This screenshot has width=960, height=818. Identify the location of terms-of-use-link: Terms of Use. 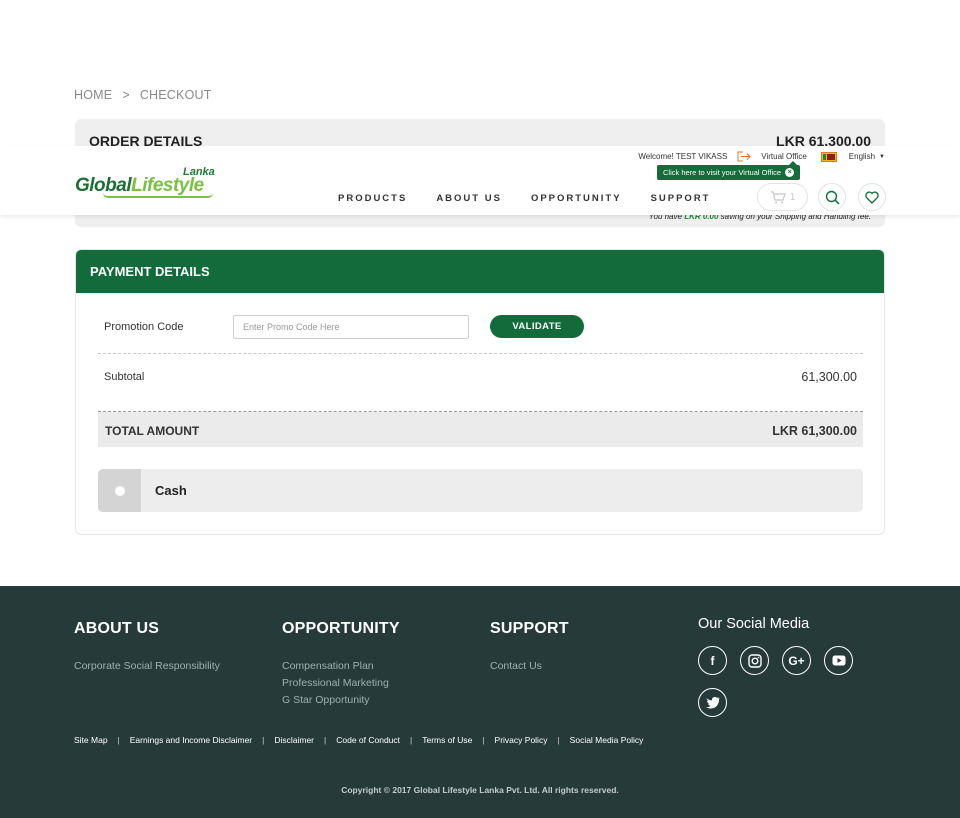
(447, 740).